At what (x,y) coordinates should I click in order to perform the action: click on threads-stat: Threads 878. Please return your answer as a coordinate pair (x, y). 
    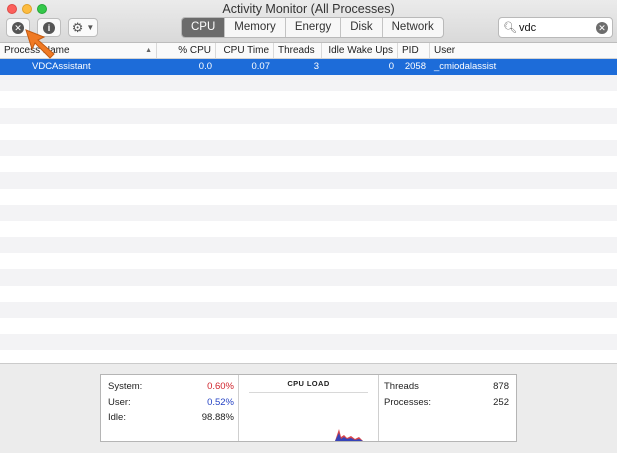
    Looking at the image, I should click on (446, 387).